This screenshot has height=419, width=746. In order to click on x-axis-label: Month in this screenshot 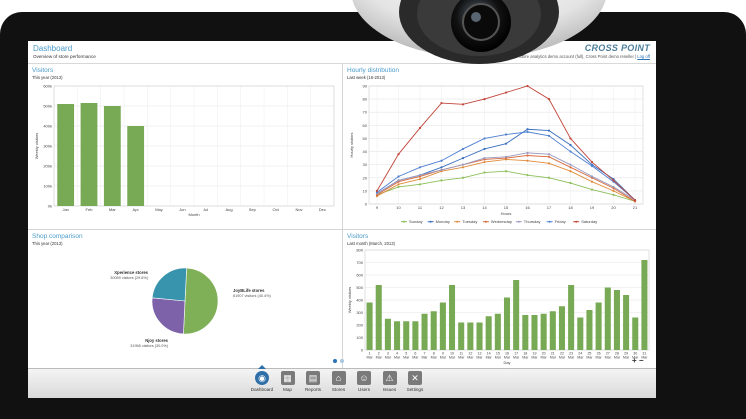, I will do `click(193, 214)`.